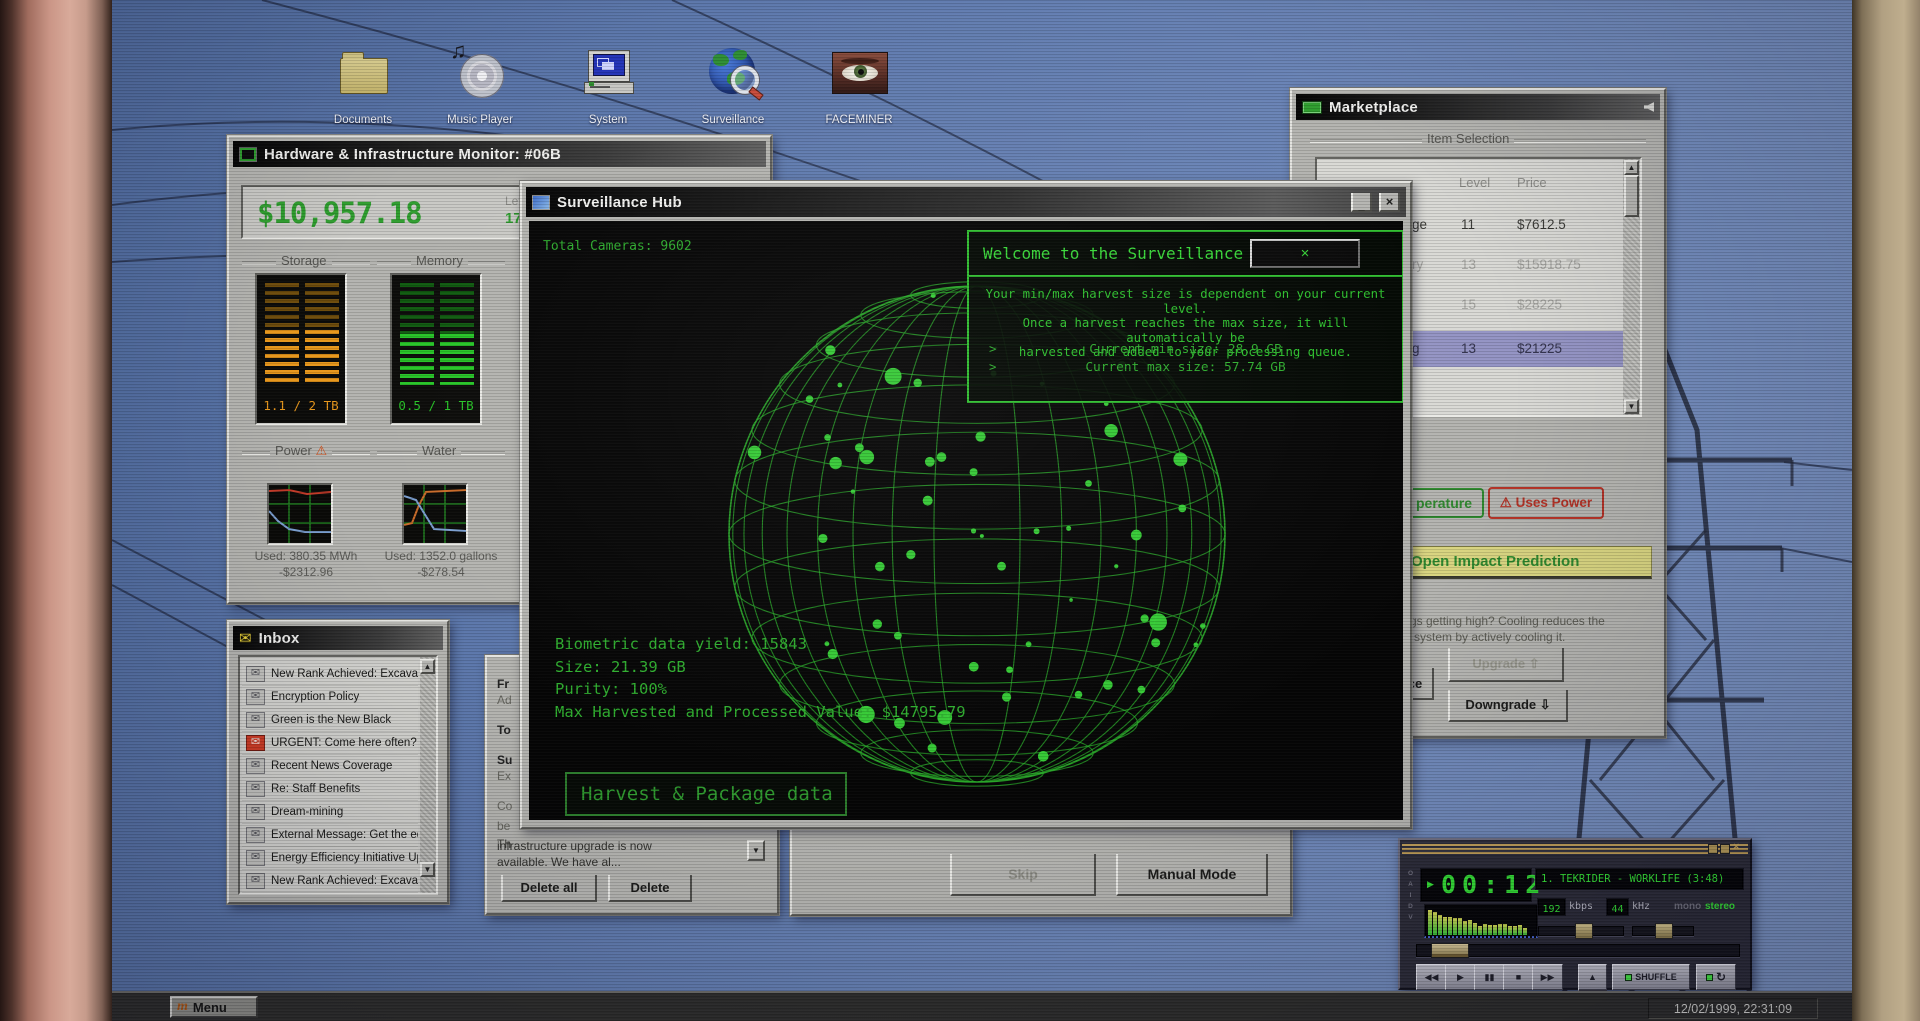  Describe the element at coordinates (301, 405) in the screenshot. I see `storage-value: 1.1 / 2 TB` at that location.